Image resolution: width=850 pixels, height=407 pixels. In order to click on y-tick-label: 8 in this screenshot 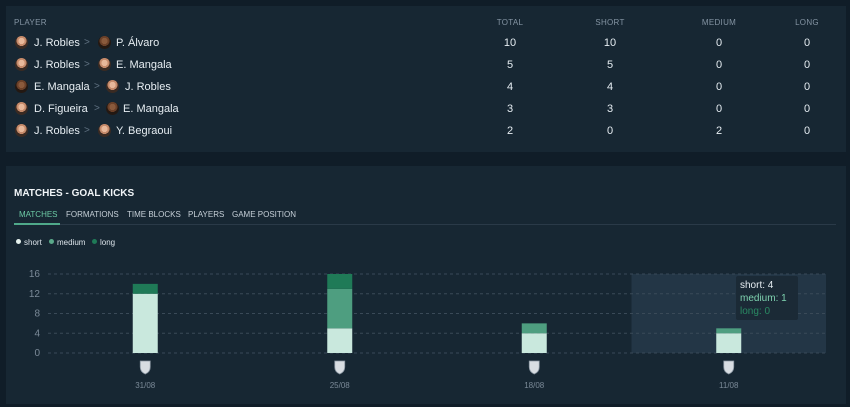, I will do `click(37, 314)`.